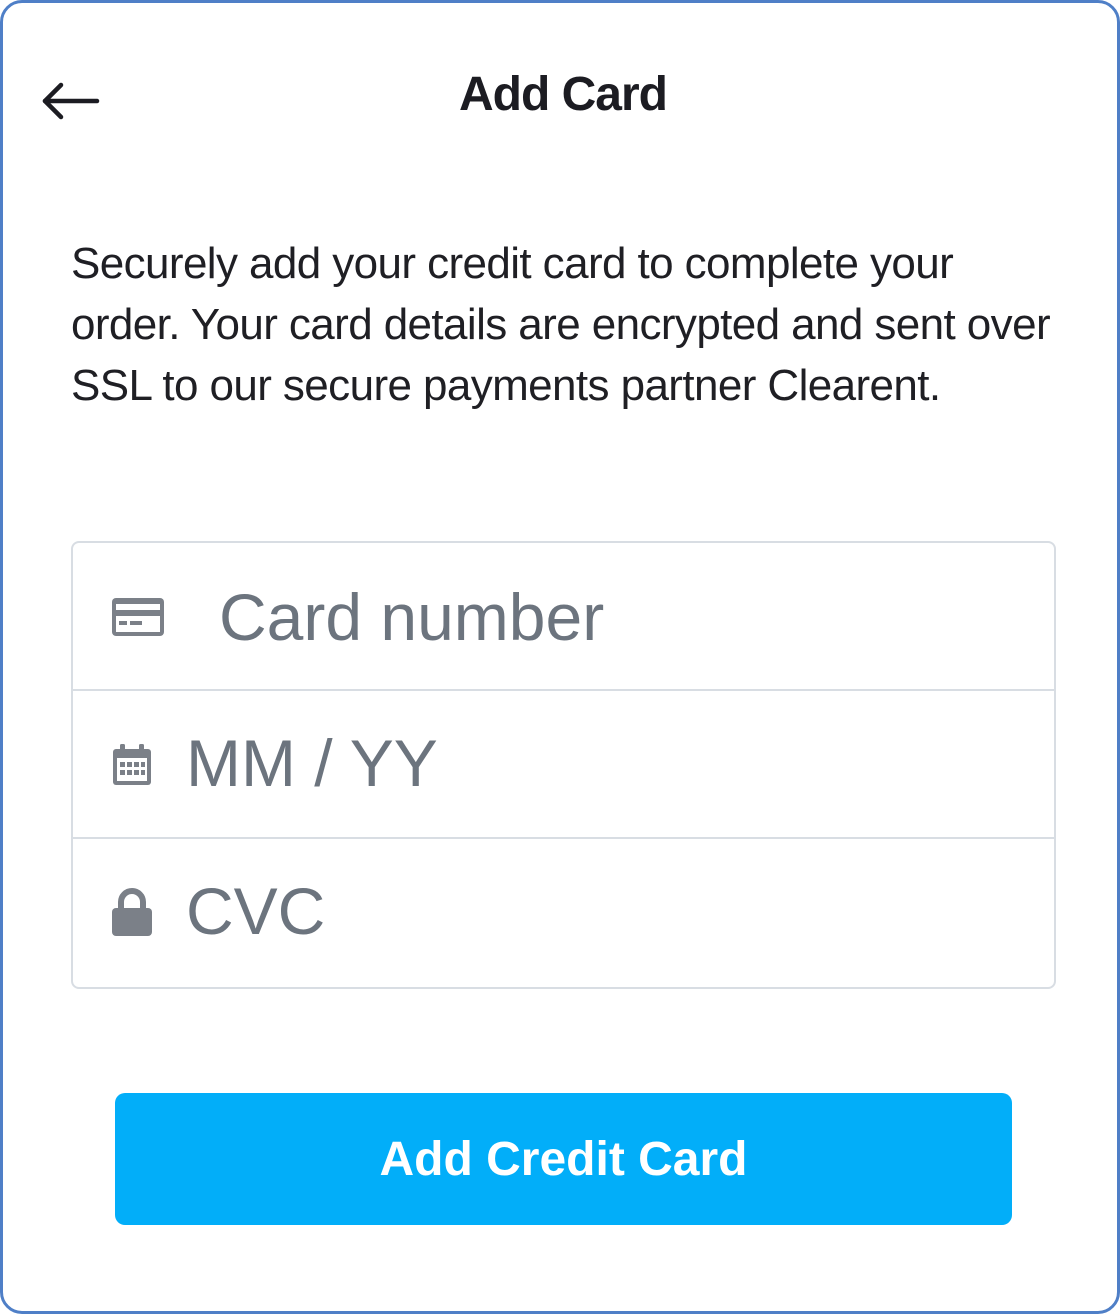 Image resolution: width=1120 pixels, height=1314 pixels. I want to click on page-title: Add Card, so click(563, 94).